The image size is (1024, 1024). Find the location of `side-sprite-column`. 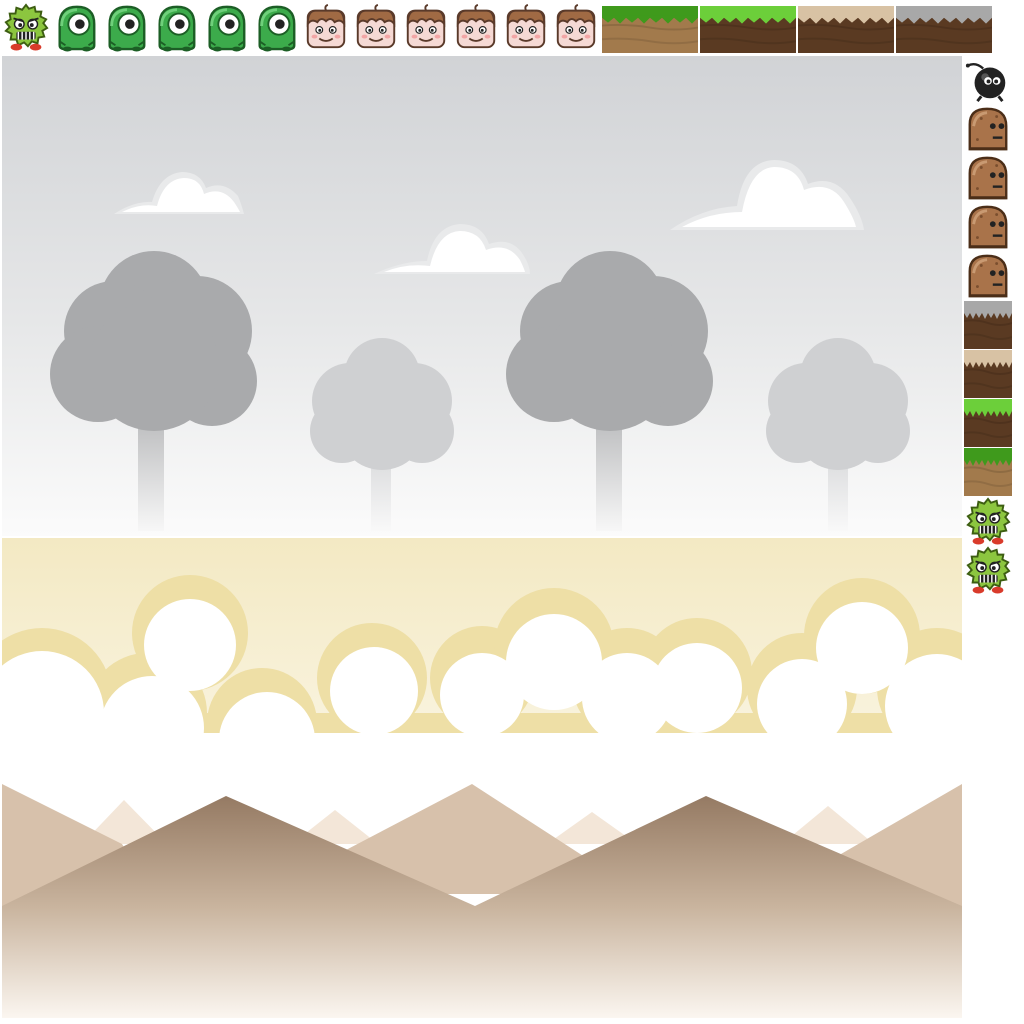

side-sprite-column is located at coordinates (993, 336).